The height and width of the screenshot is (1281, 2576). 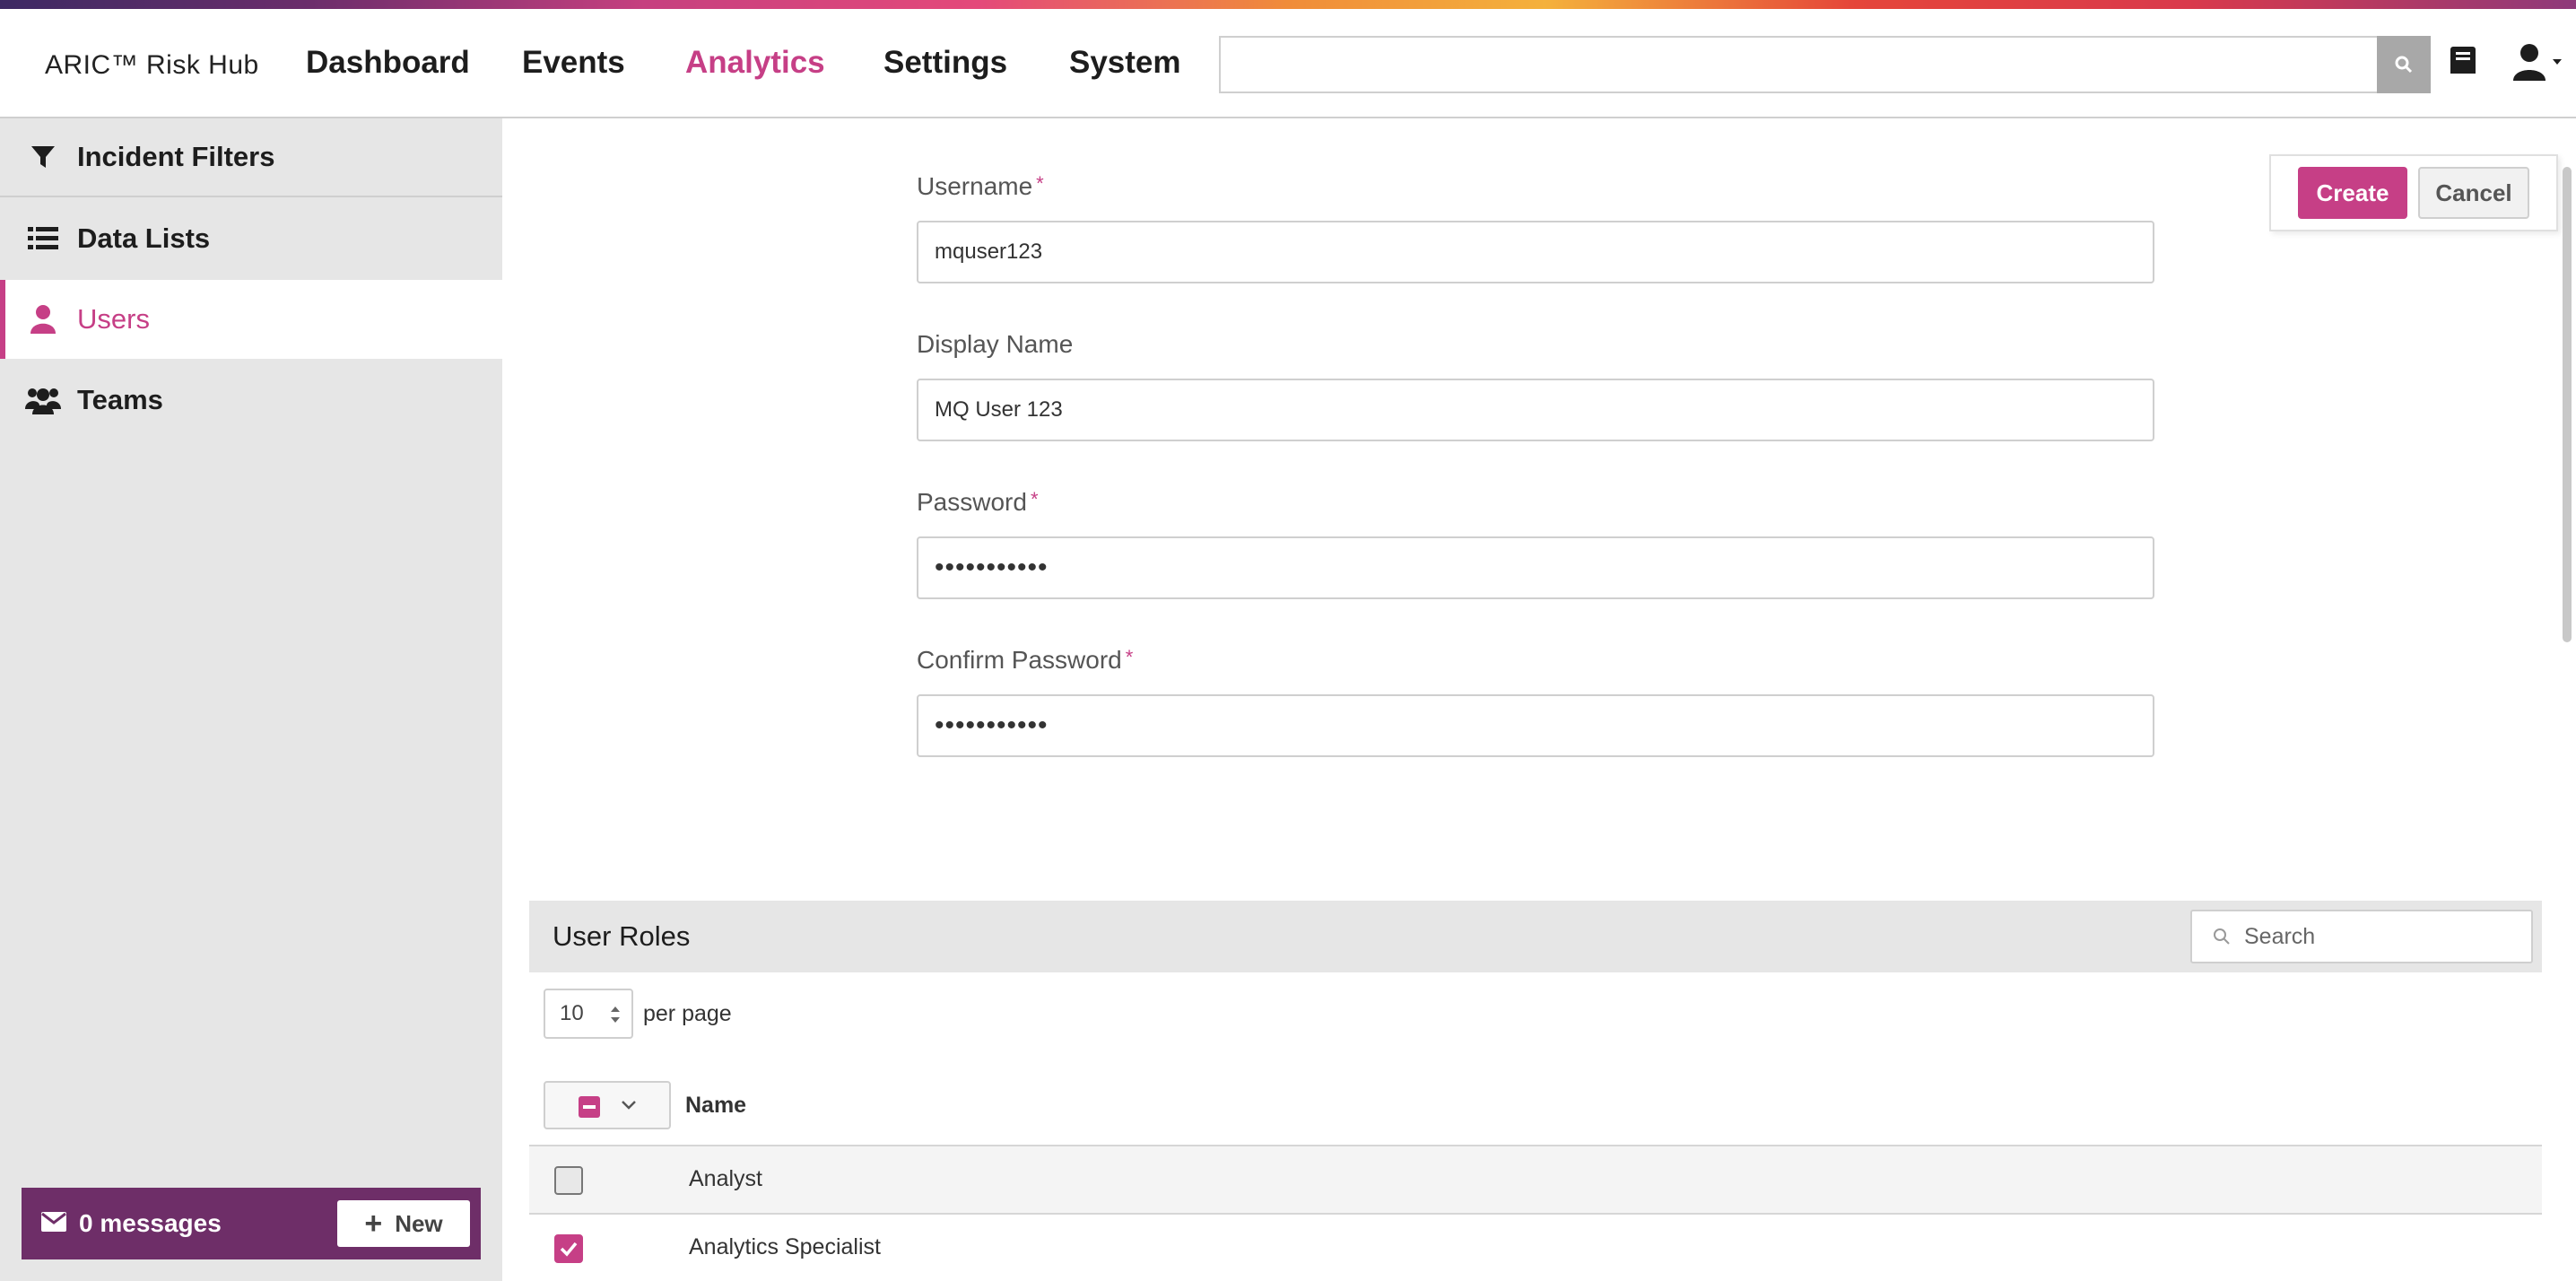 What do you see at coordinates (251, 319) in the screenshot?
I see `sidebar-item-users: Users` at bounding box center [251, 319].